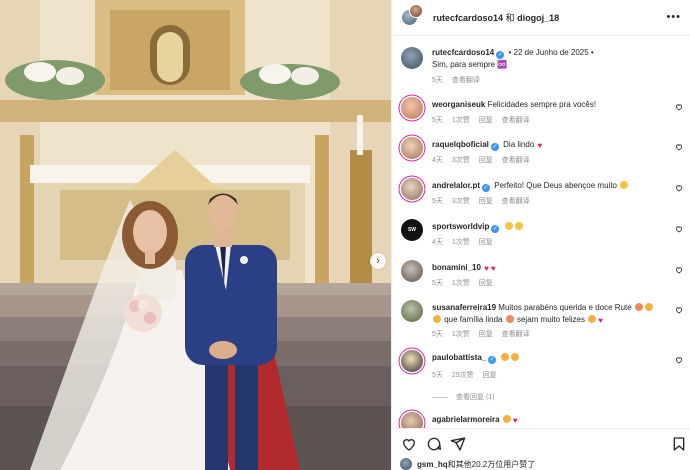  What do you see at coordinates (464, 64) in the screenshot?
I see `caption-body: Sim, para sempre` at bounding box center [464, 64].